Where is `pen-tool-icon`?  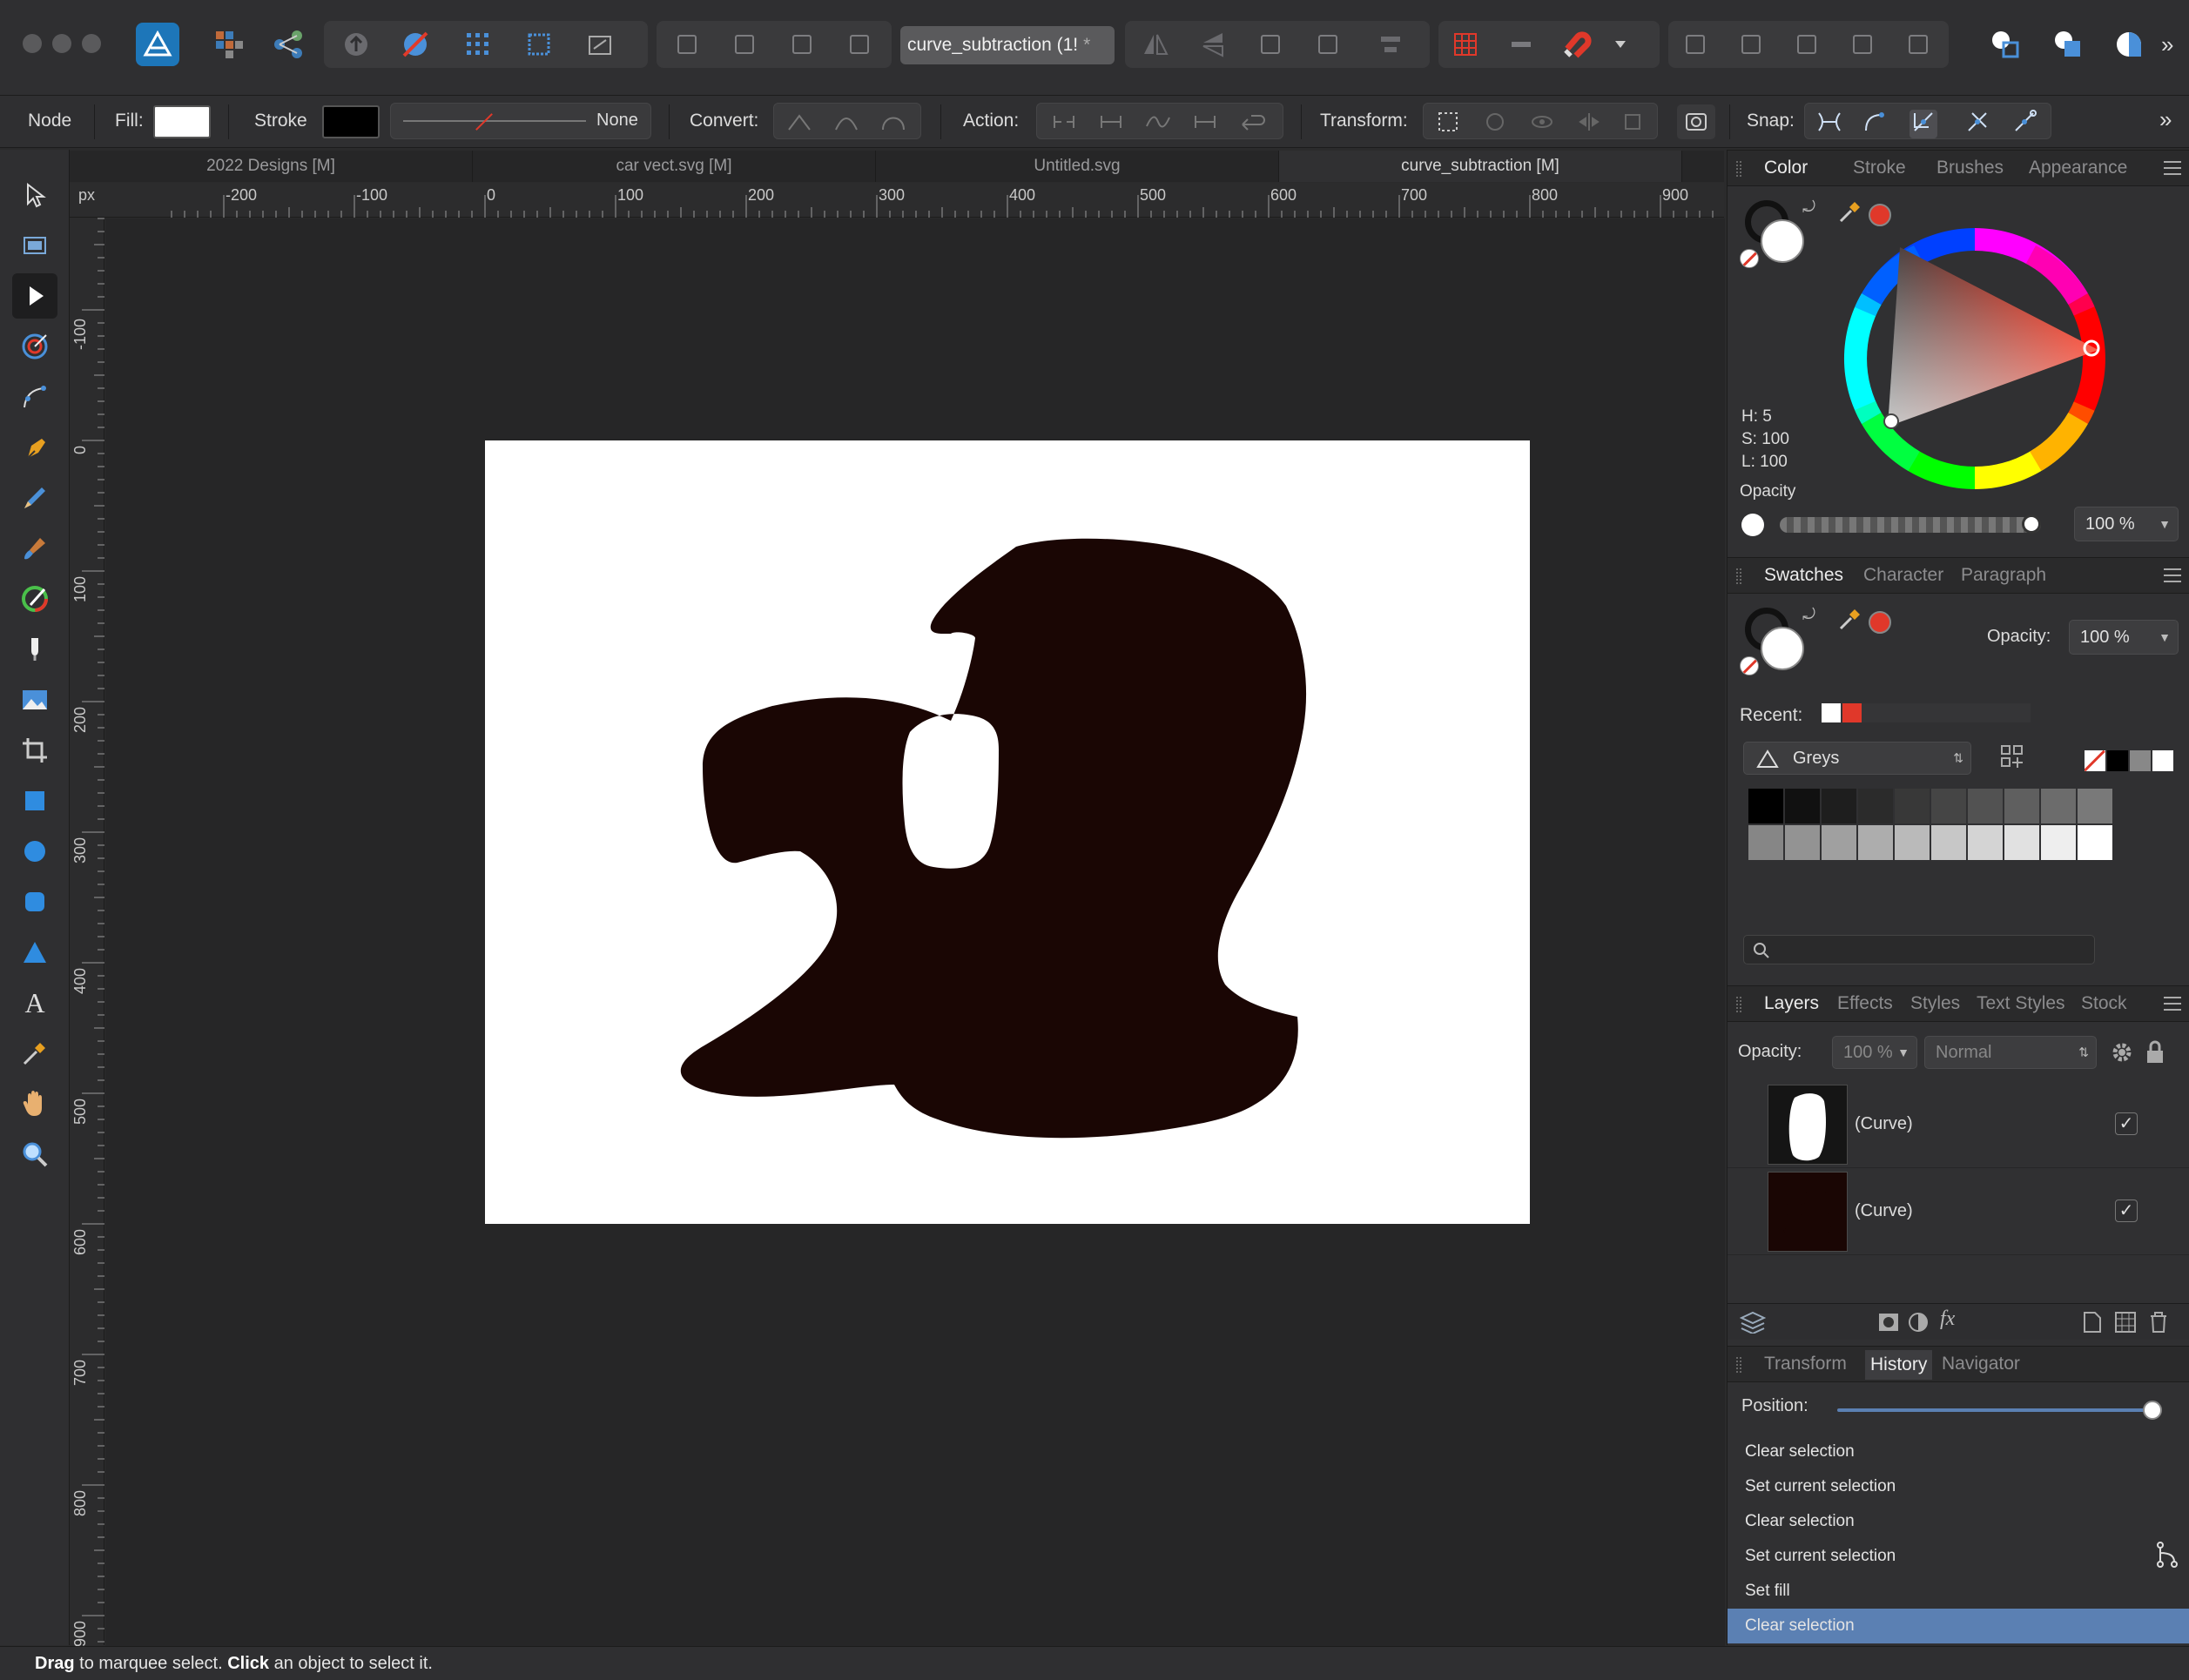
pen-tool-icon is located at coordinates (34, 447).